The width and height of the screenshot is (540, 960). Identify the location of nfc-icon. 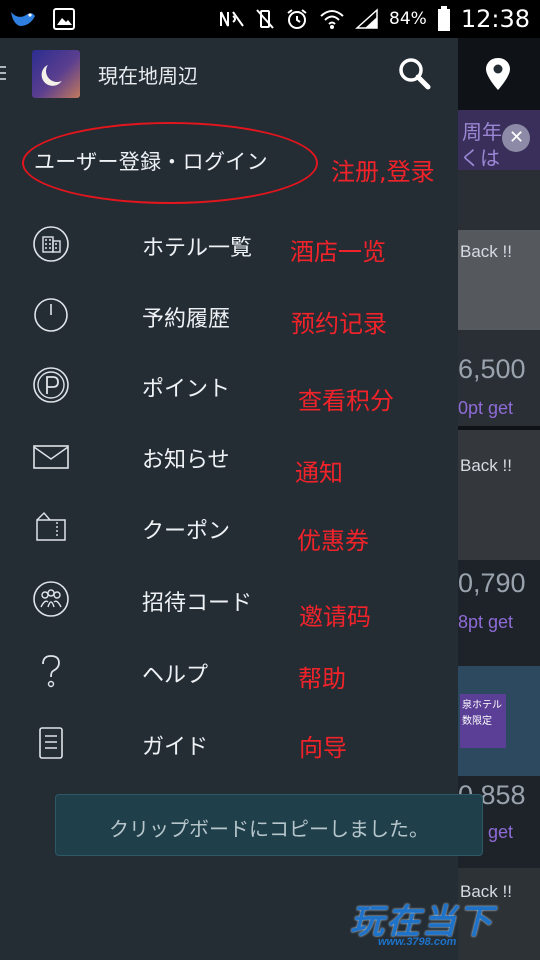
(232, 19).